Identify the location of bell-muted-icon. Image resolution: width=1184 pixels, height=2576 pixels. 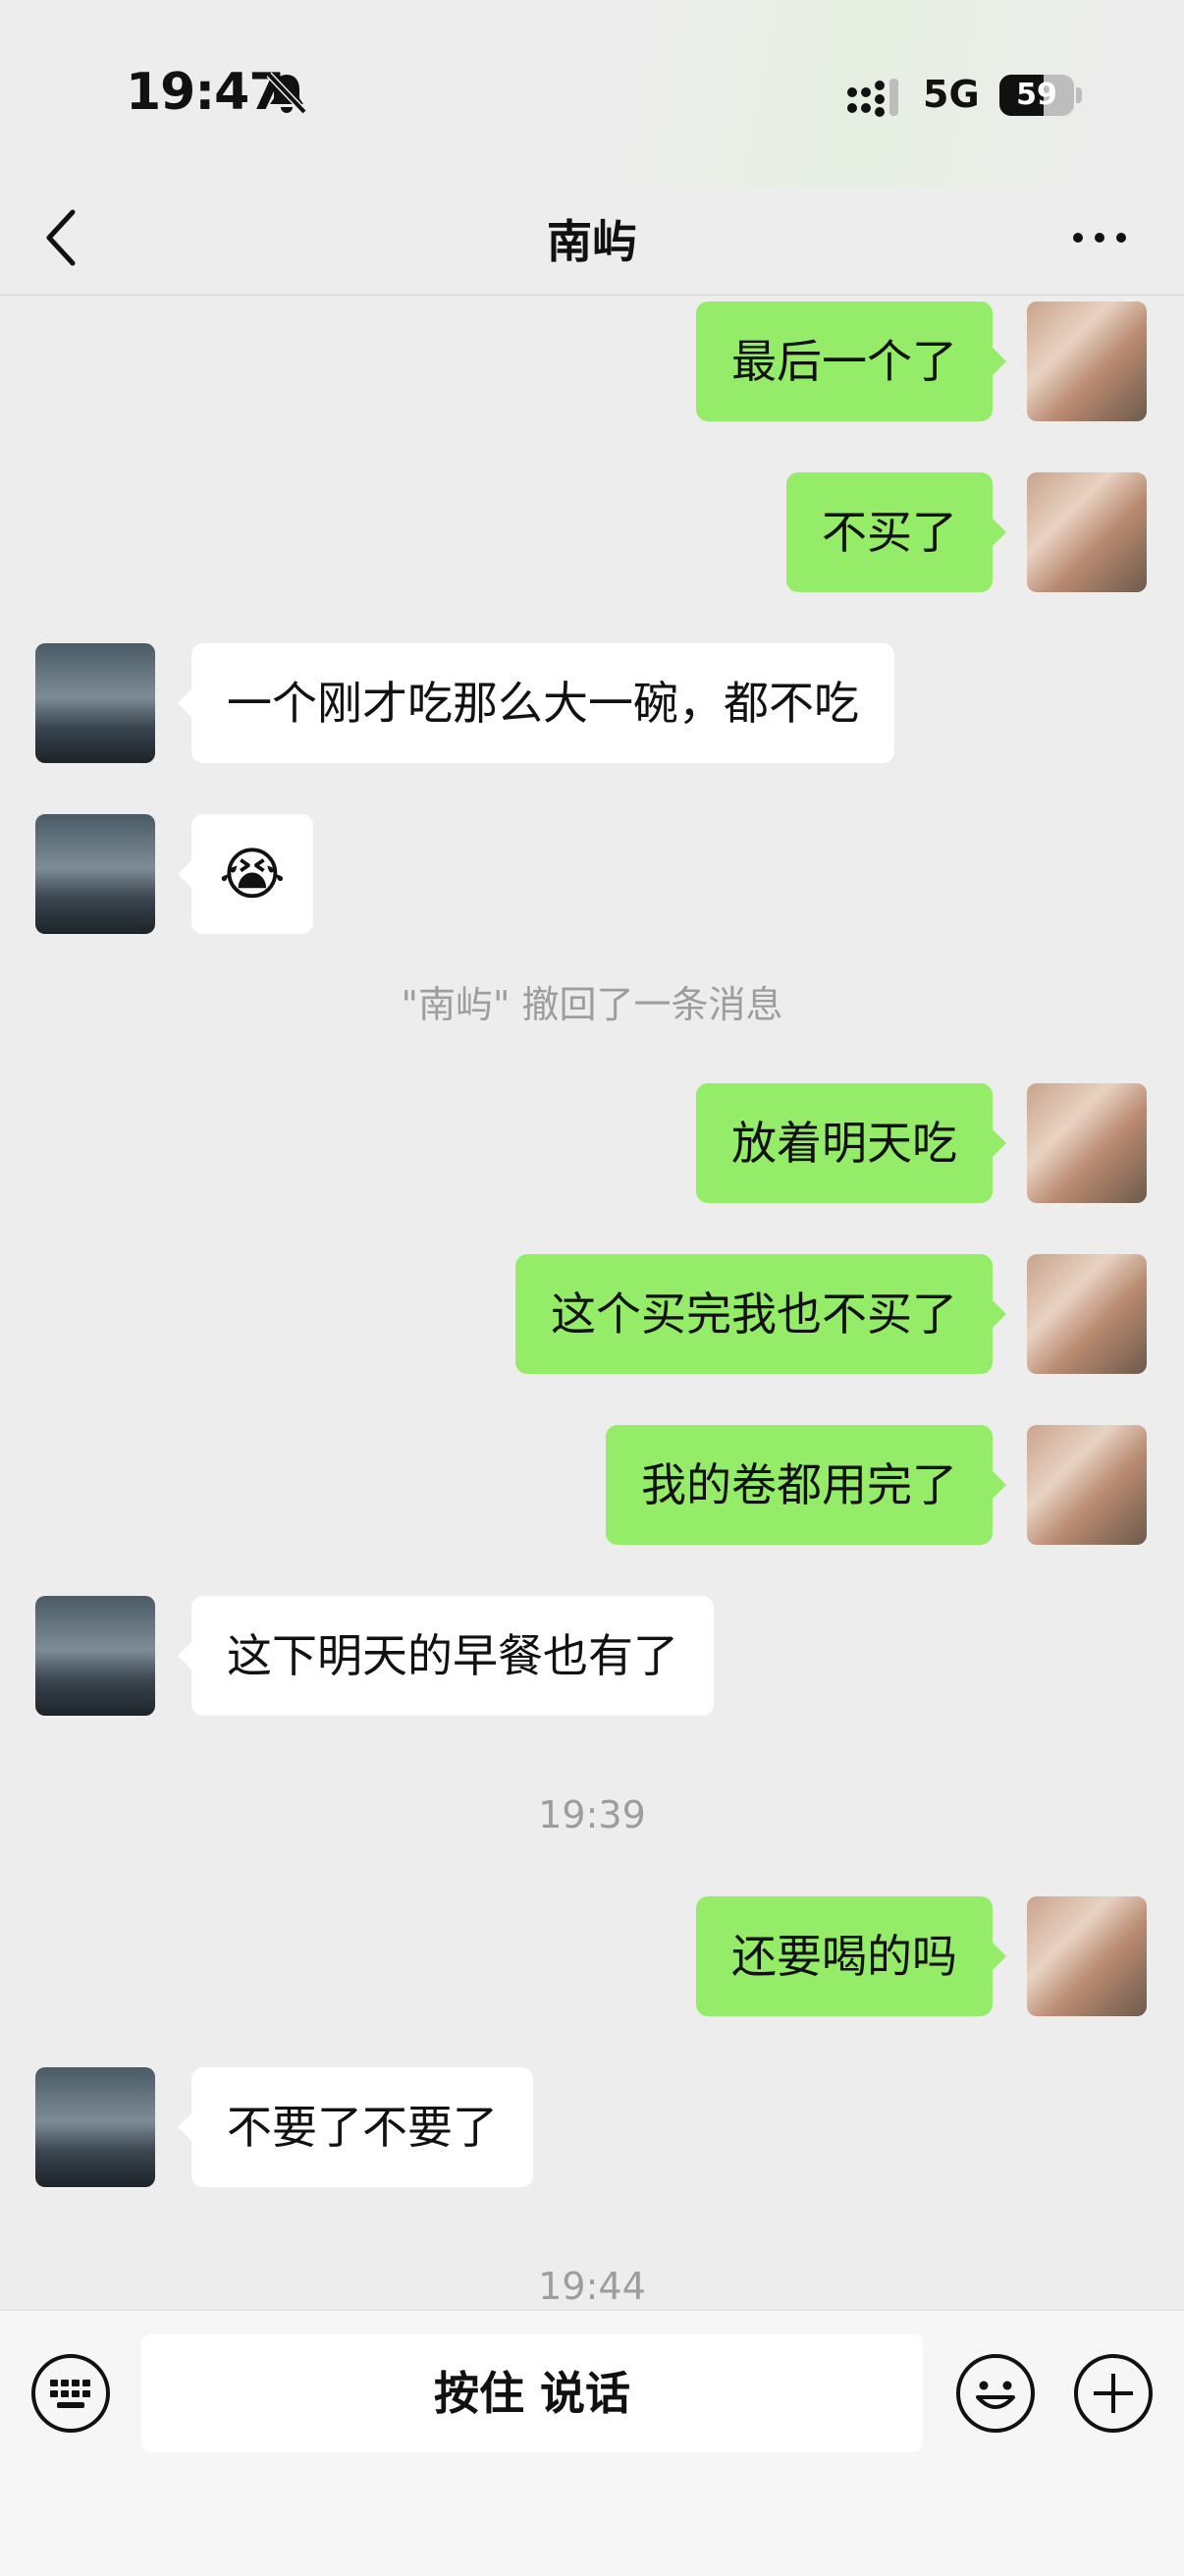
(286, 93).